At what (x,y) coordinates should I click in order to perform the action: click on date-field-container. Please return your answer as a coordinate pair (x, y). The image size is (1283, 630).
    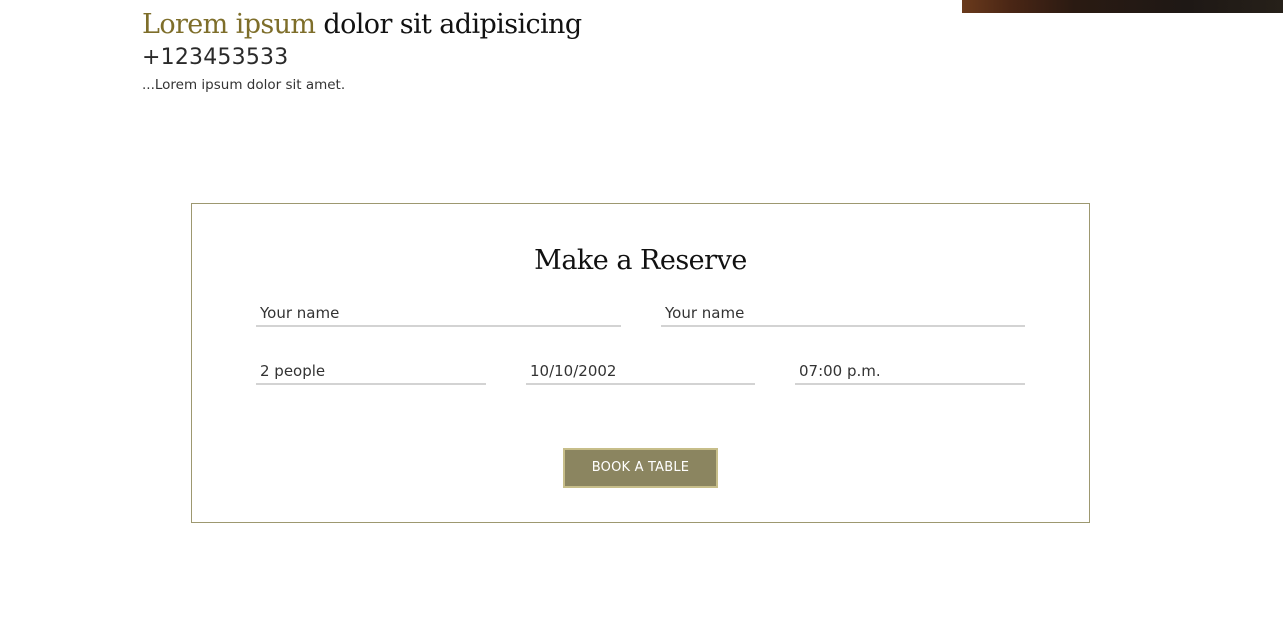
    Looking at the image, I should click on (642, 372).